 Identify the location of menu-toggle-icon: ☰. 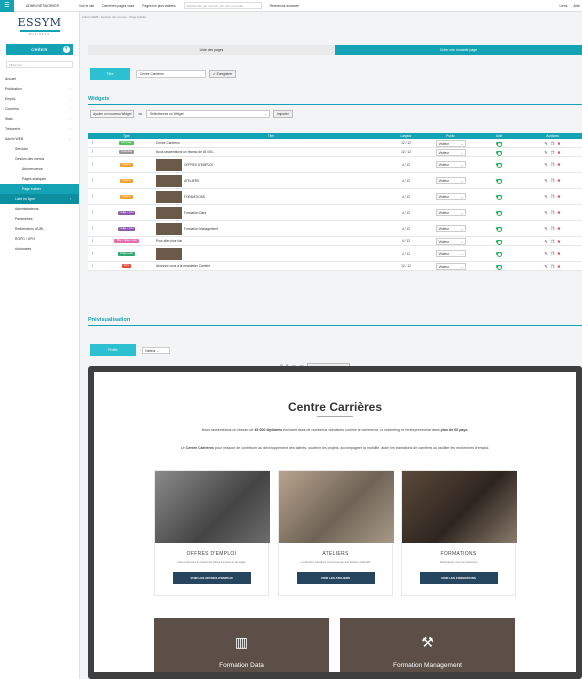
(7, 6).